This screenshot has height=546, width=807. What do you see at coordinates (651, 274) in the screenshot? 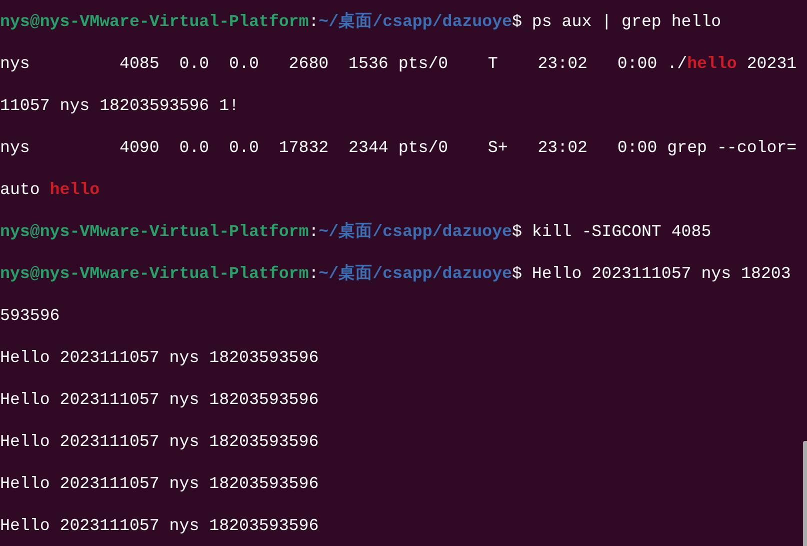
I see `terminal-text: $ Hello 2023111057 nys 18203` at bounding box center [651, 274].